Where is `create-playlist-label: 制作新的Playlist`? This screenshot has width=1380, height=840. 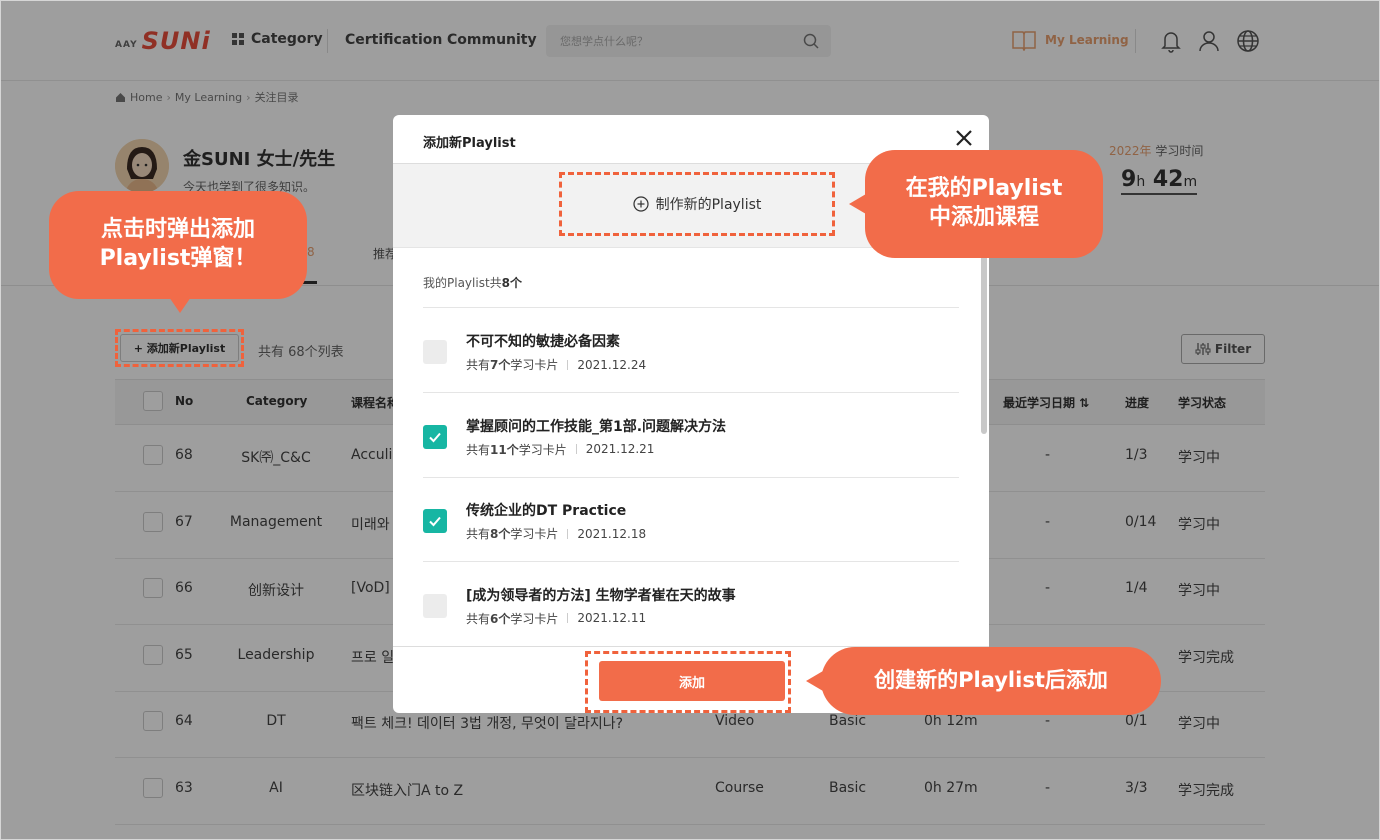 create-playlist-label: 制作新的Playlist is located at coordinates (708, 205).